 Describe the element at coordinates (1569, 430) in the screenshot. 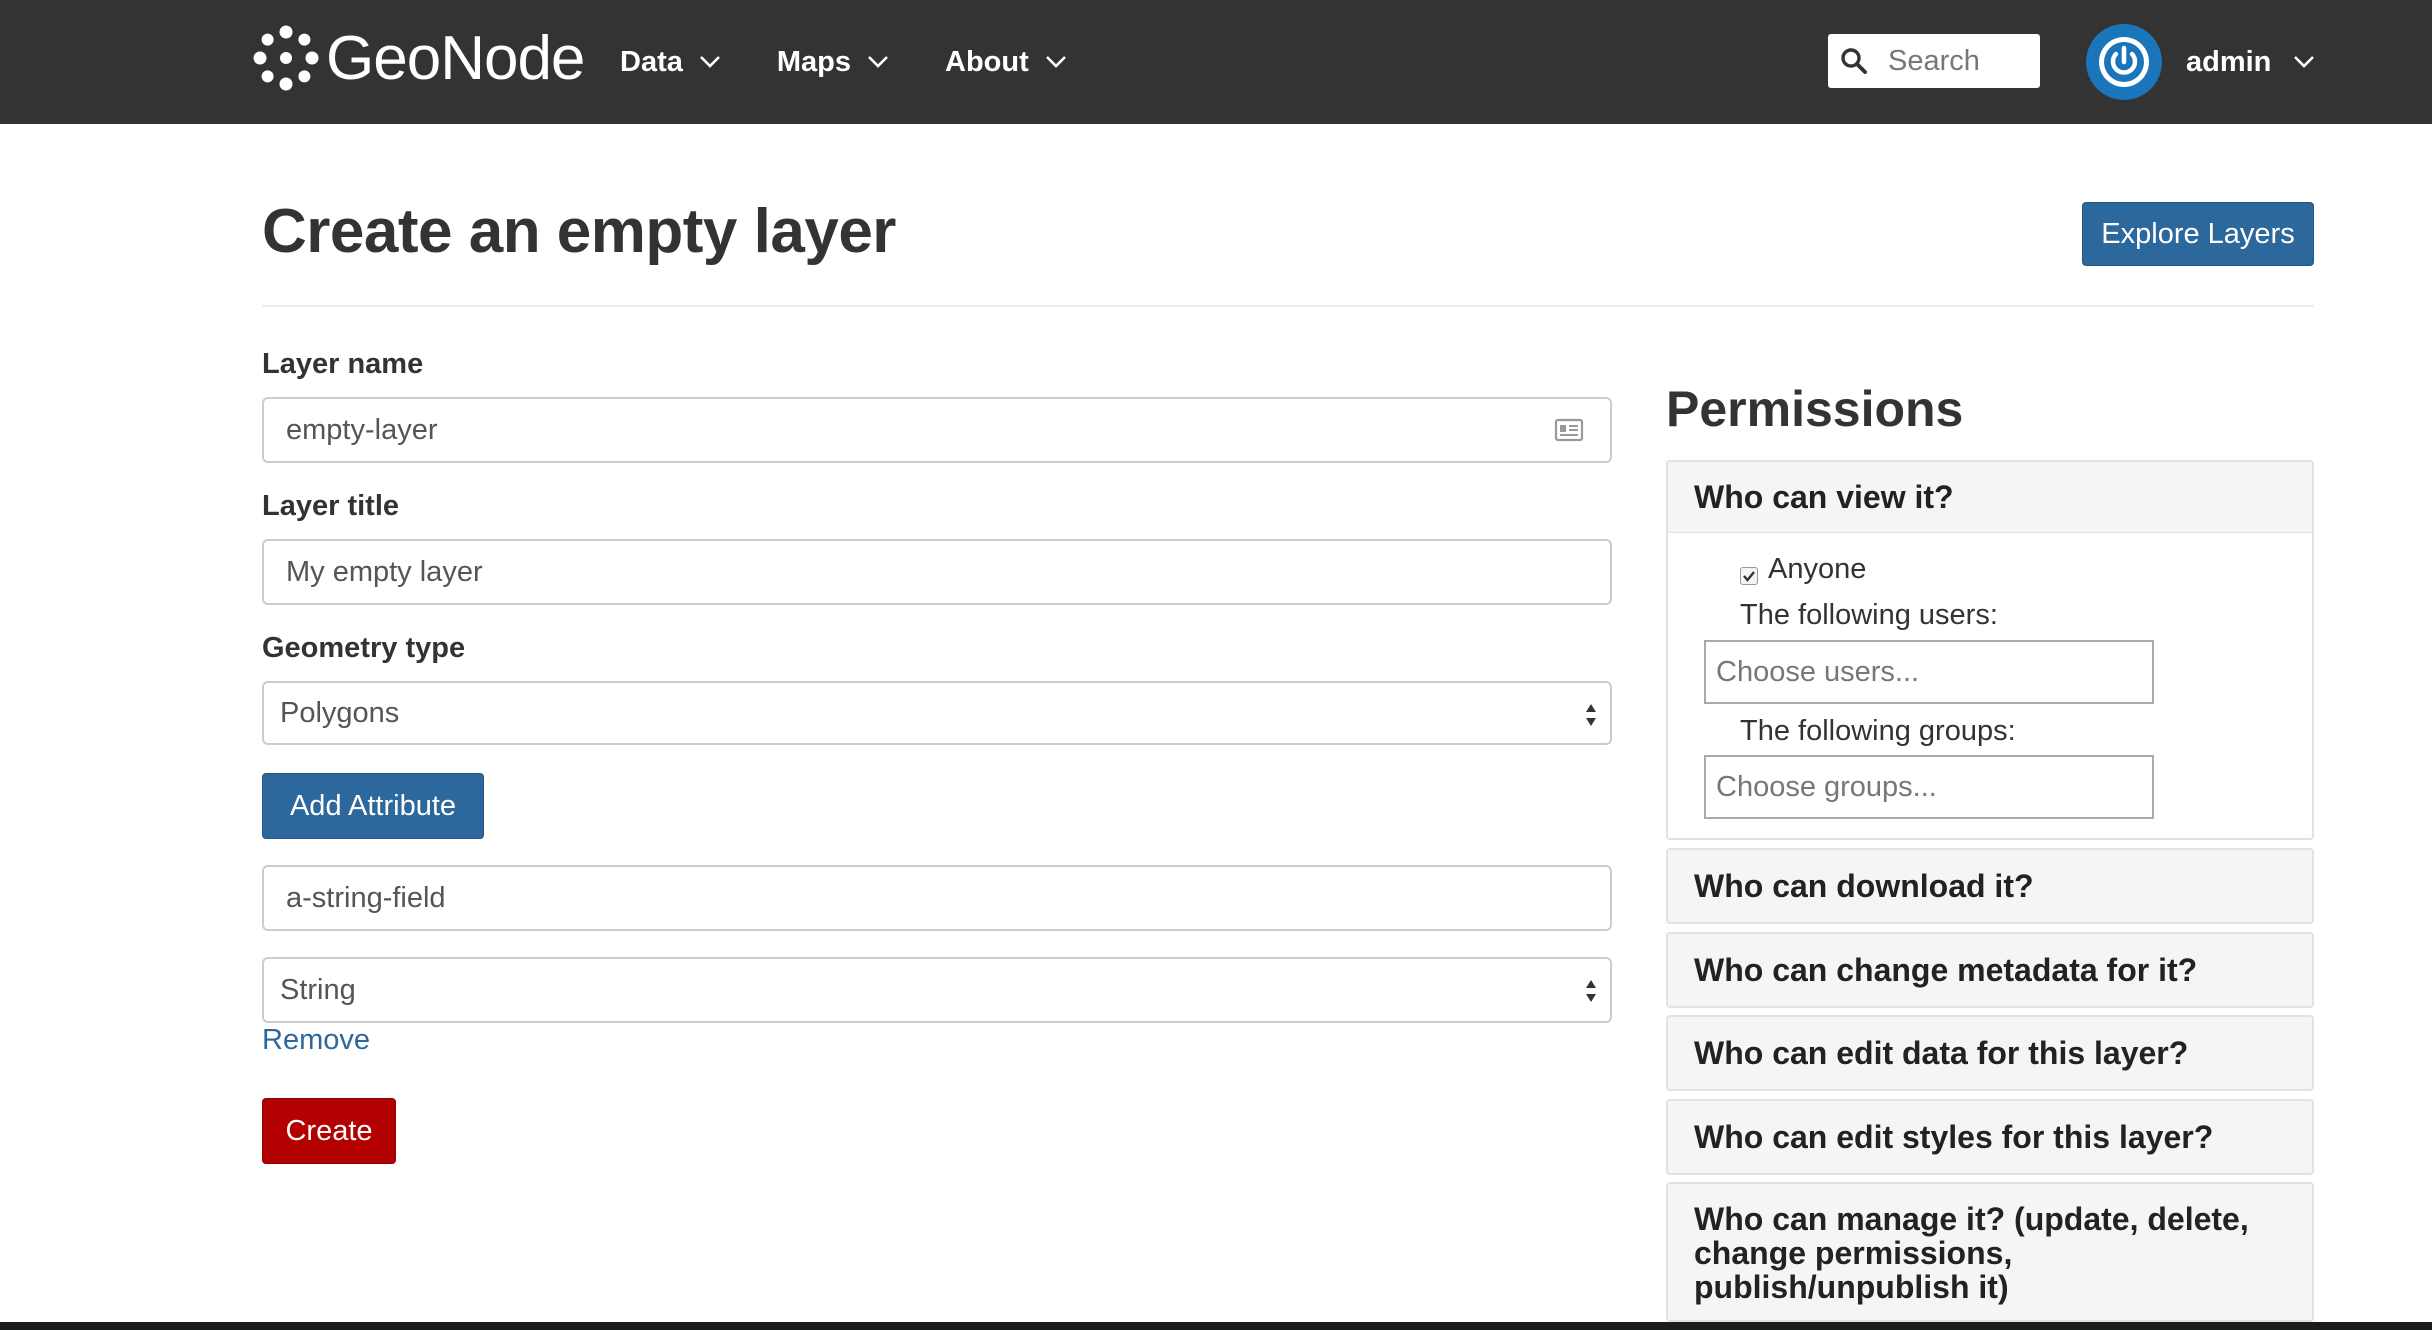

I see `contact-card-icon` at that location.